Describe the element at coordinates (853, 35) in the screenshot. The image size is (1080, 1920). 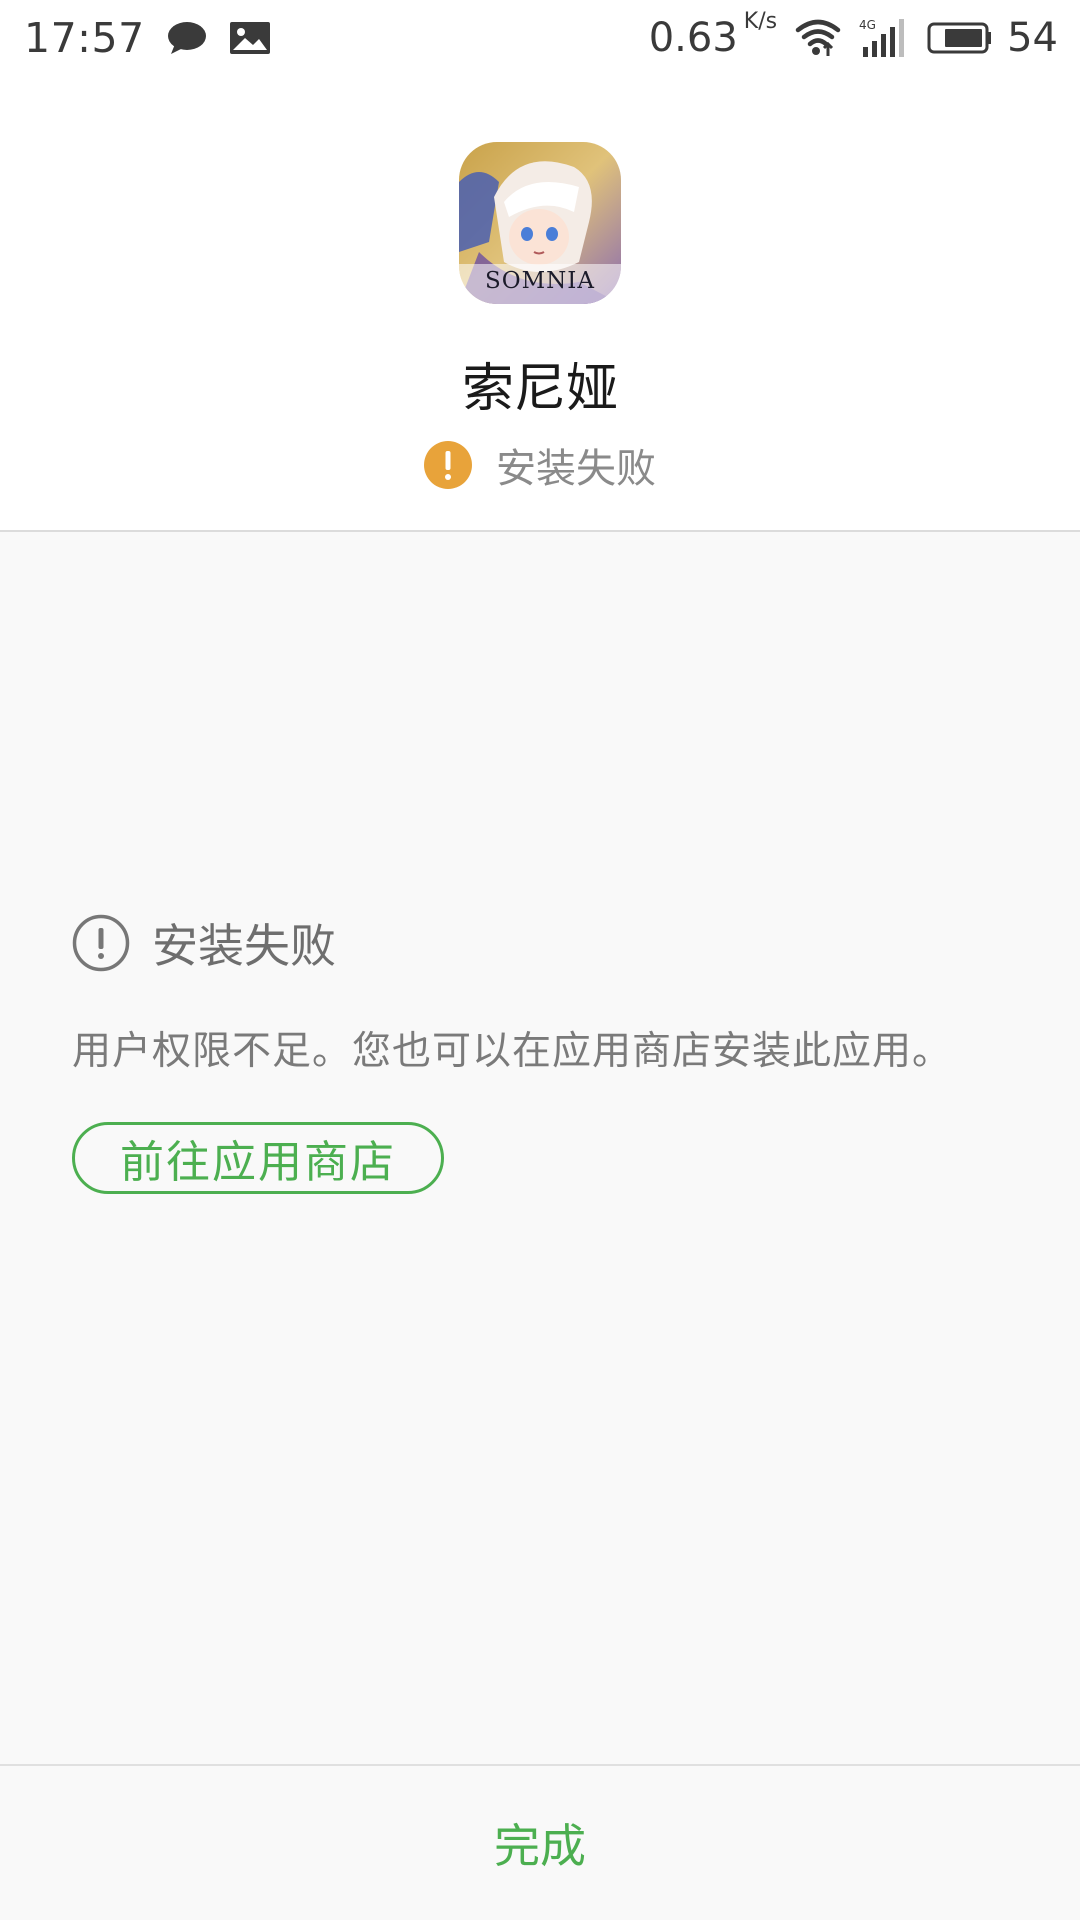
I see `status-bar-right: 0.63 K/s 4G 54` at that location.